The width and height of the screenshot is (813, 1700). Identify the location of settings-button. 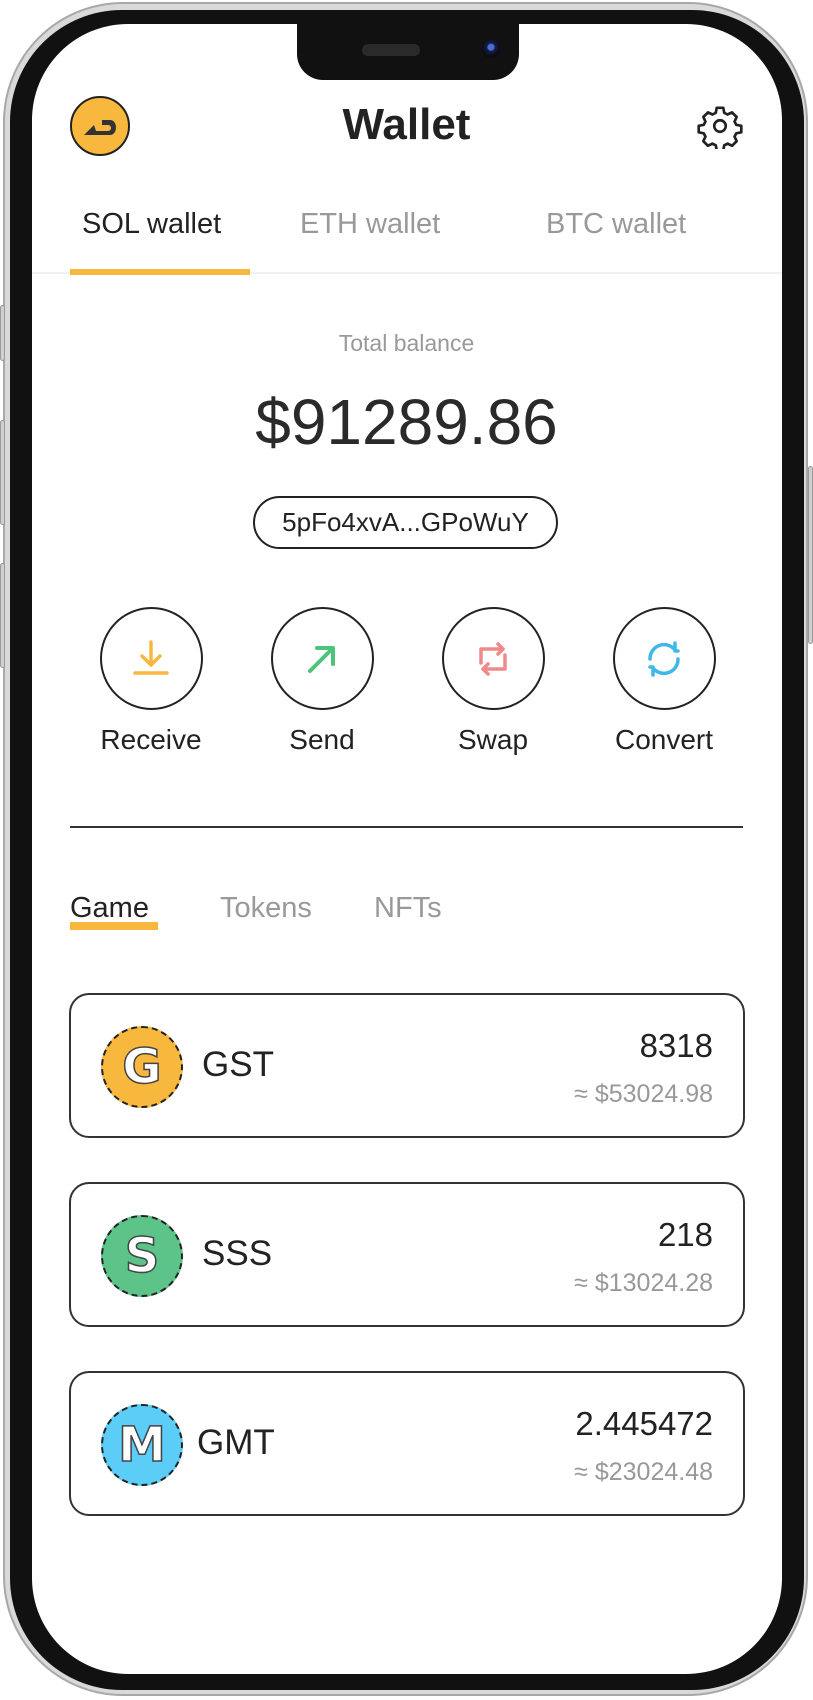
(720, 127).